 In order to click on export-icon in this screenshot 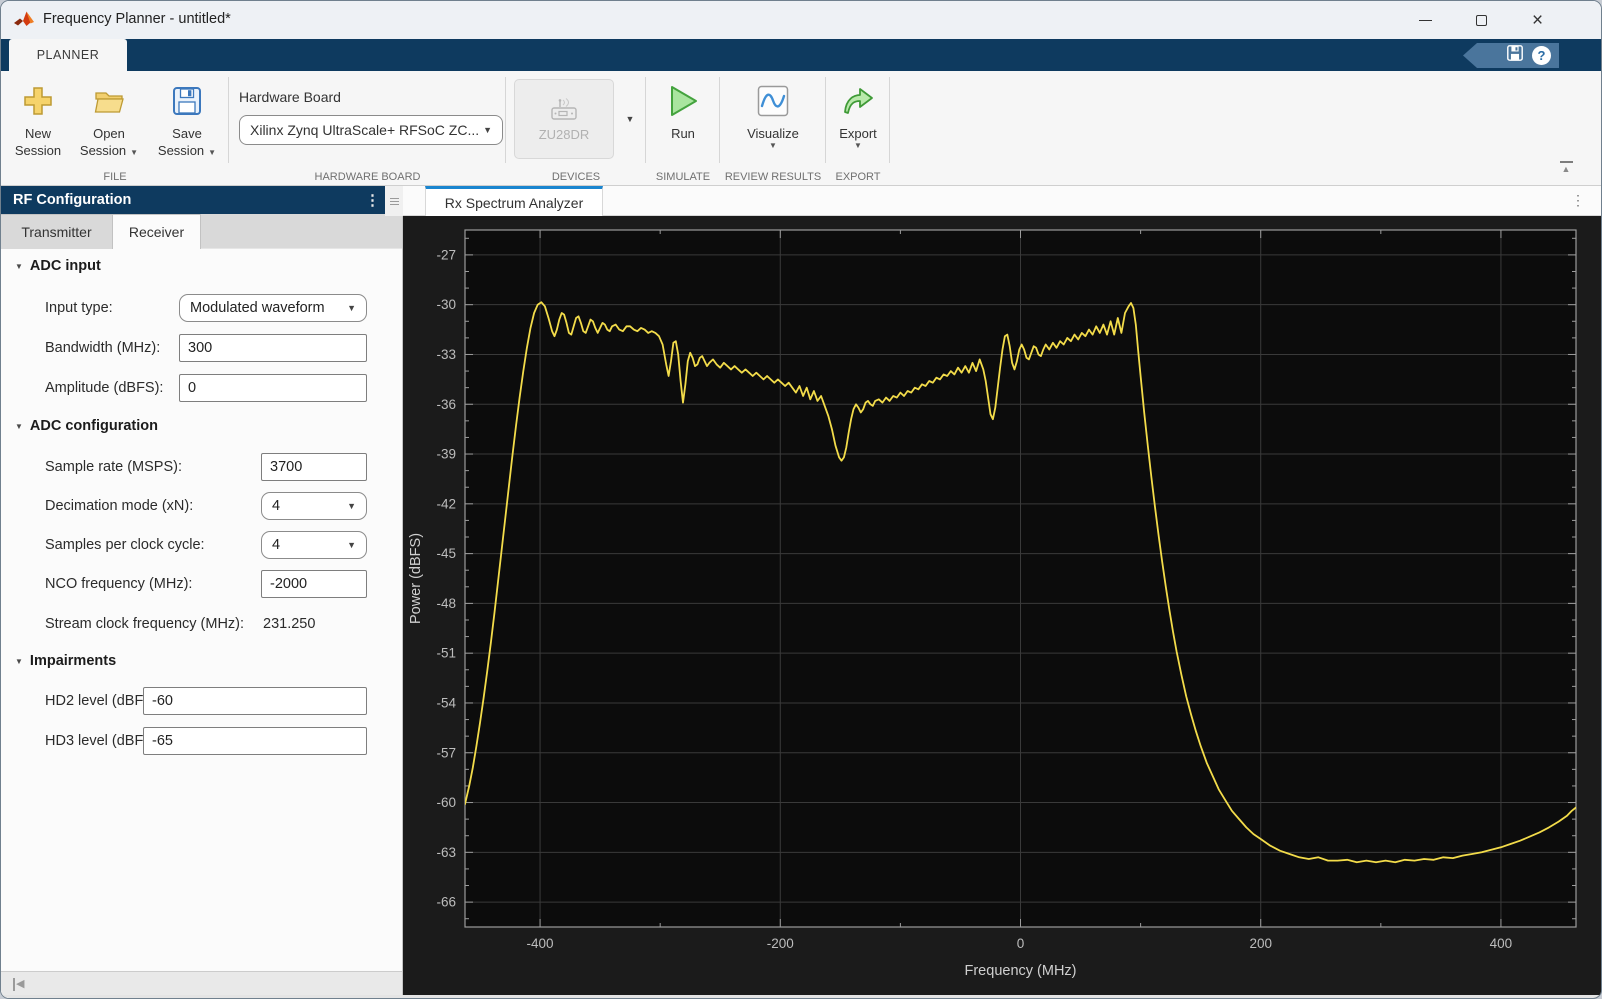, I will do `click(858, 101)`.